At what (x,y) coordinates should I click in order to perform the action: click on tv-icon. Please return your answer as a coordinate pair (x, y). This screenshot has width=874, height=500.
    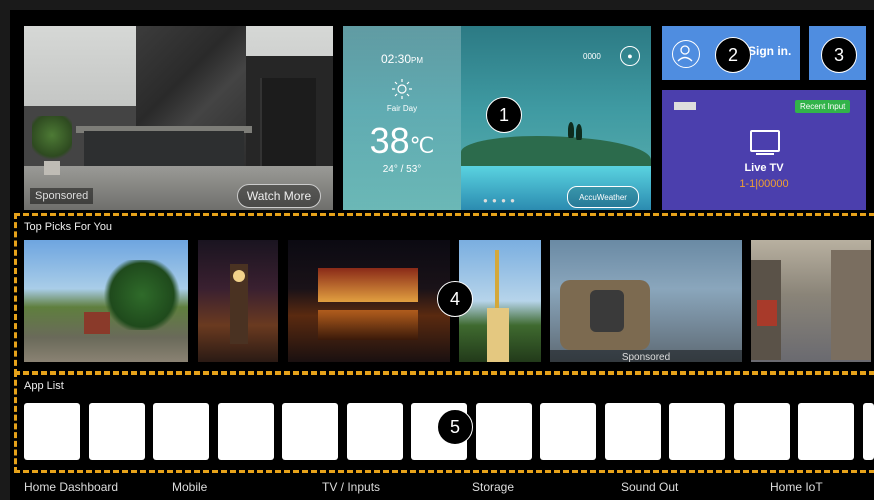
    Looking at the image, I should click on (765, 141).